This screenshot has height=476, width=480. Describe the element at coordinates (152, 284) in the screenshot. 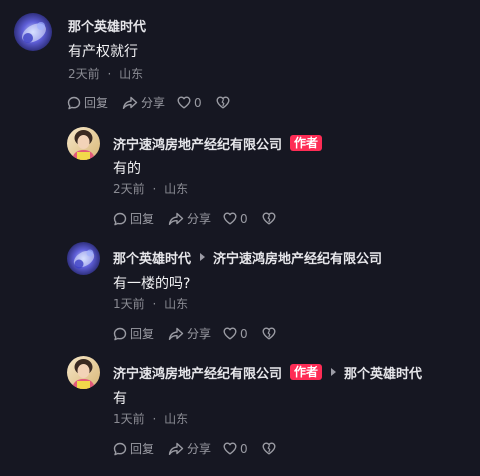

I see `comment-text: 有一楼的吗?` at that location.